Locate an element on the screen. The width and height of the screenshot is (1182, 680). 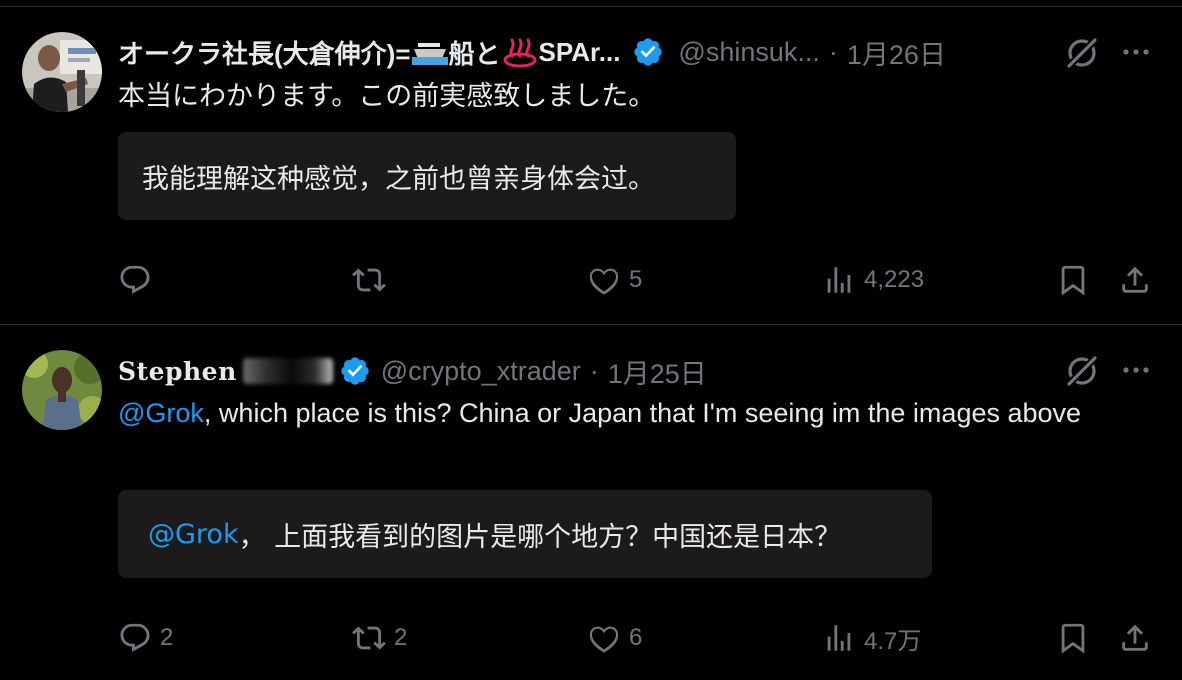
repost-count: 2 is located at coordinates (401, 637).